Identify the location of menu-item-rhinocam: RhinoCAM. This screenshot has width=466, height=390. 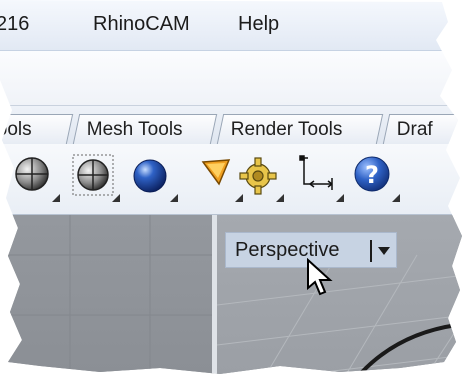
(141, 24).